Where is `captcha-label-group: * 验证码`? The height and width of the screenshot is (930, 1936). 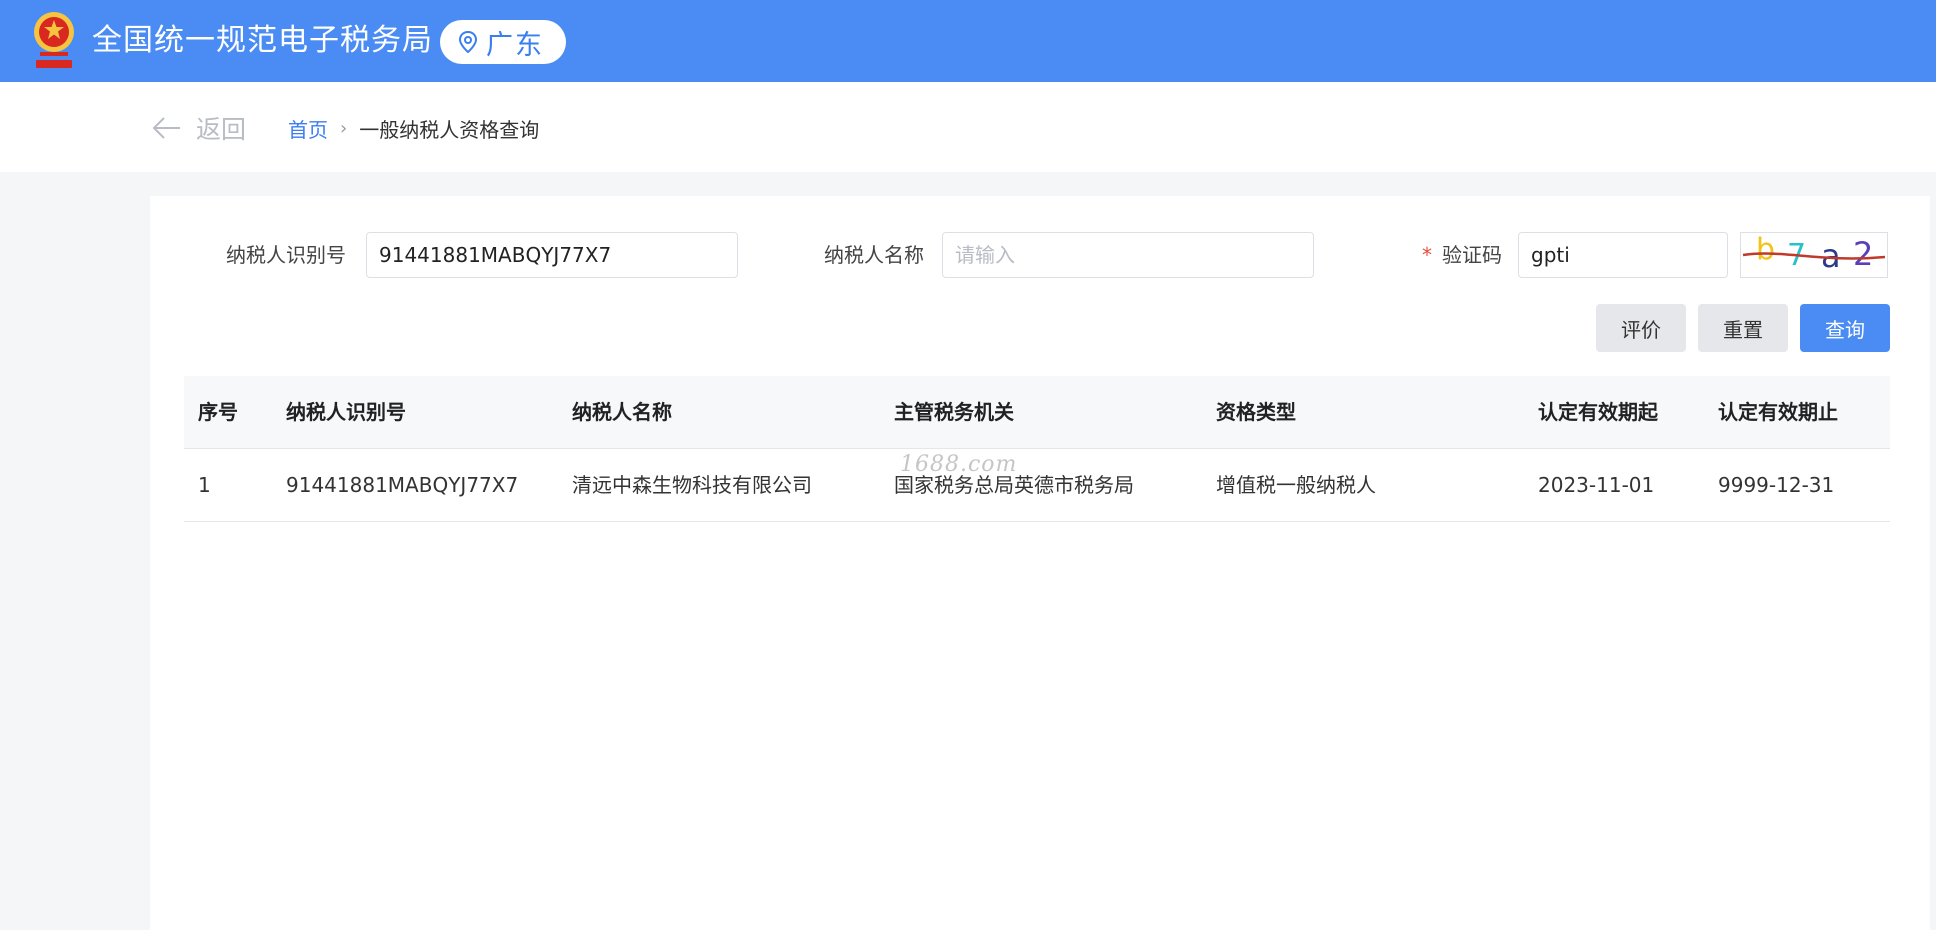
captcha-label-group: * 验证码 is located at coordinates (1462, 255).